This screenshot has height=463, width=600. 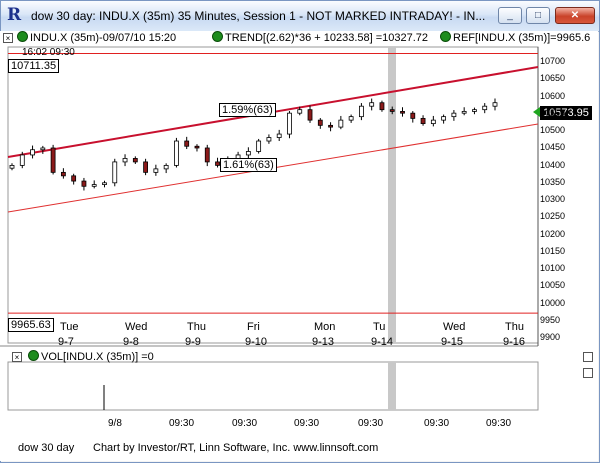 What do you see at coordinates (536, 112) in the screenshot?
I see `last-price-marker` at bounding box center [536, 112].